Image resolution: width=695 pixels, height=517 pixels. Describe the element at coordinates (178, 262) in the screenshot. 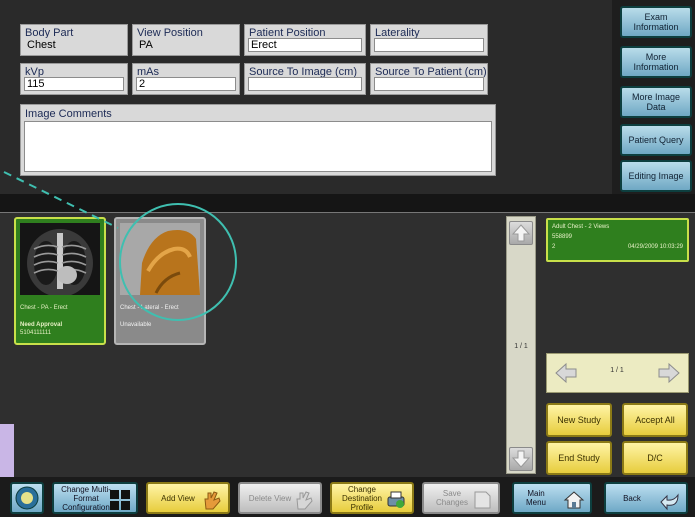

I see `annotation-circle` at that location.